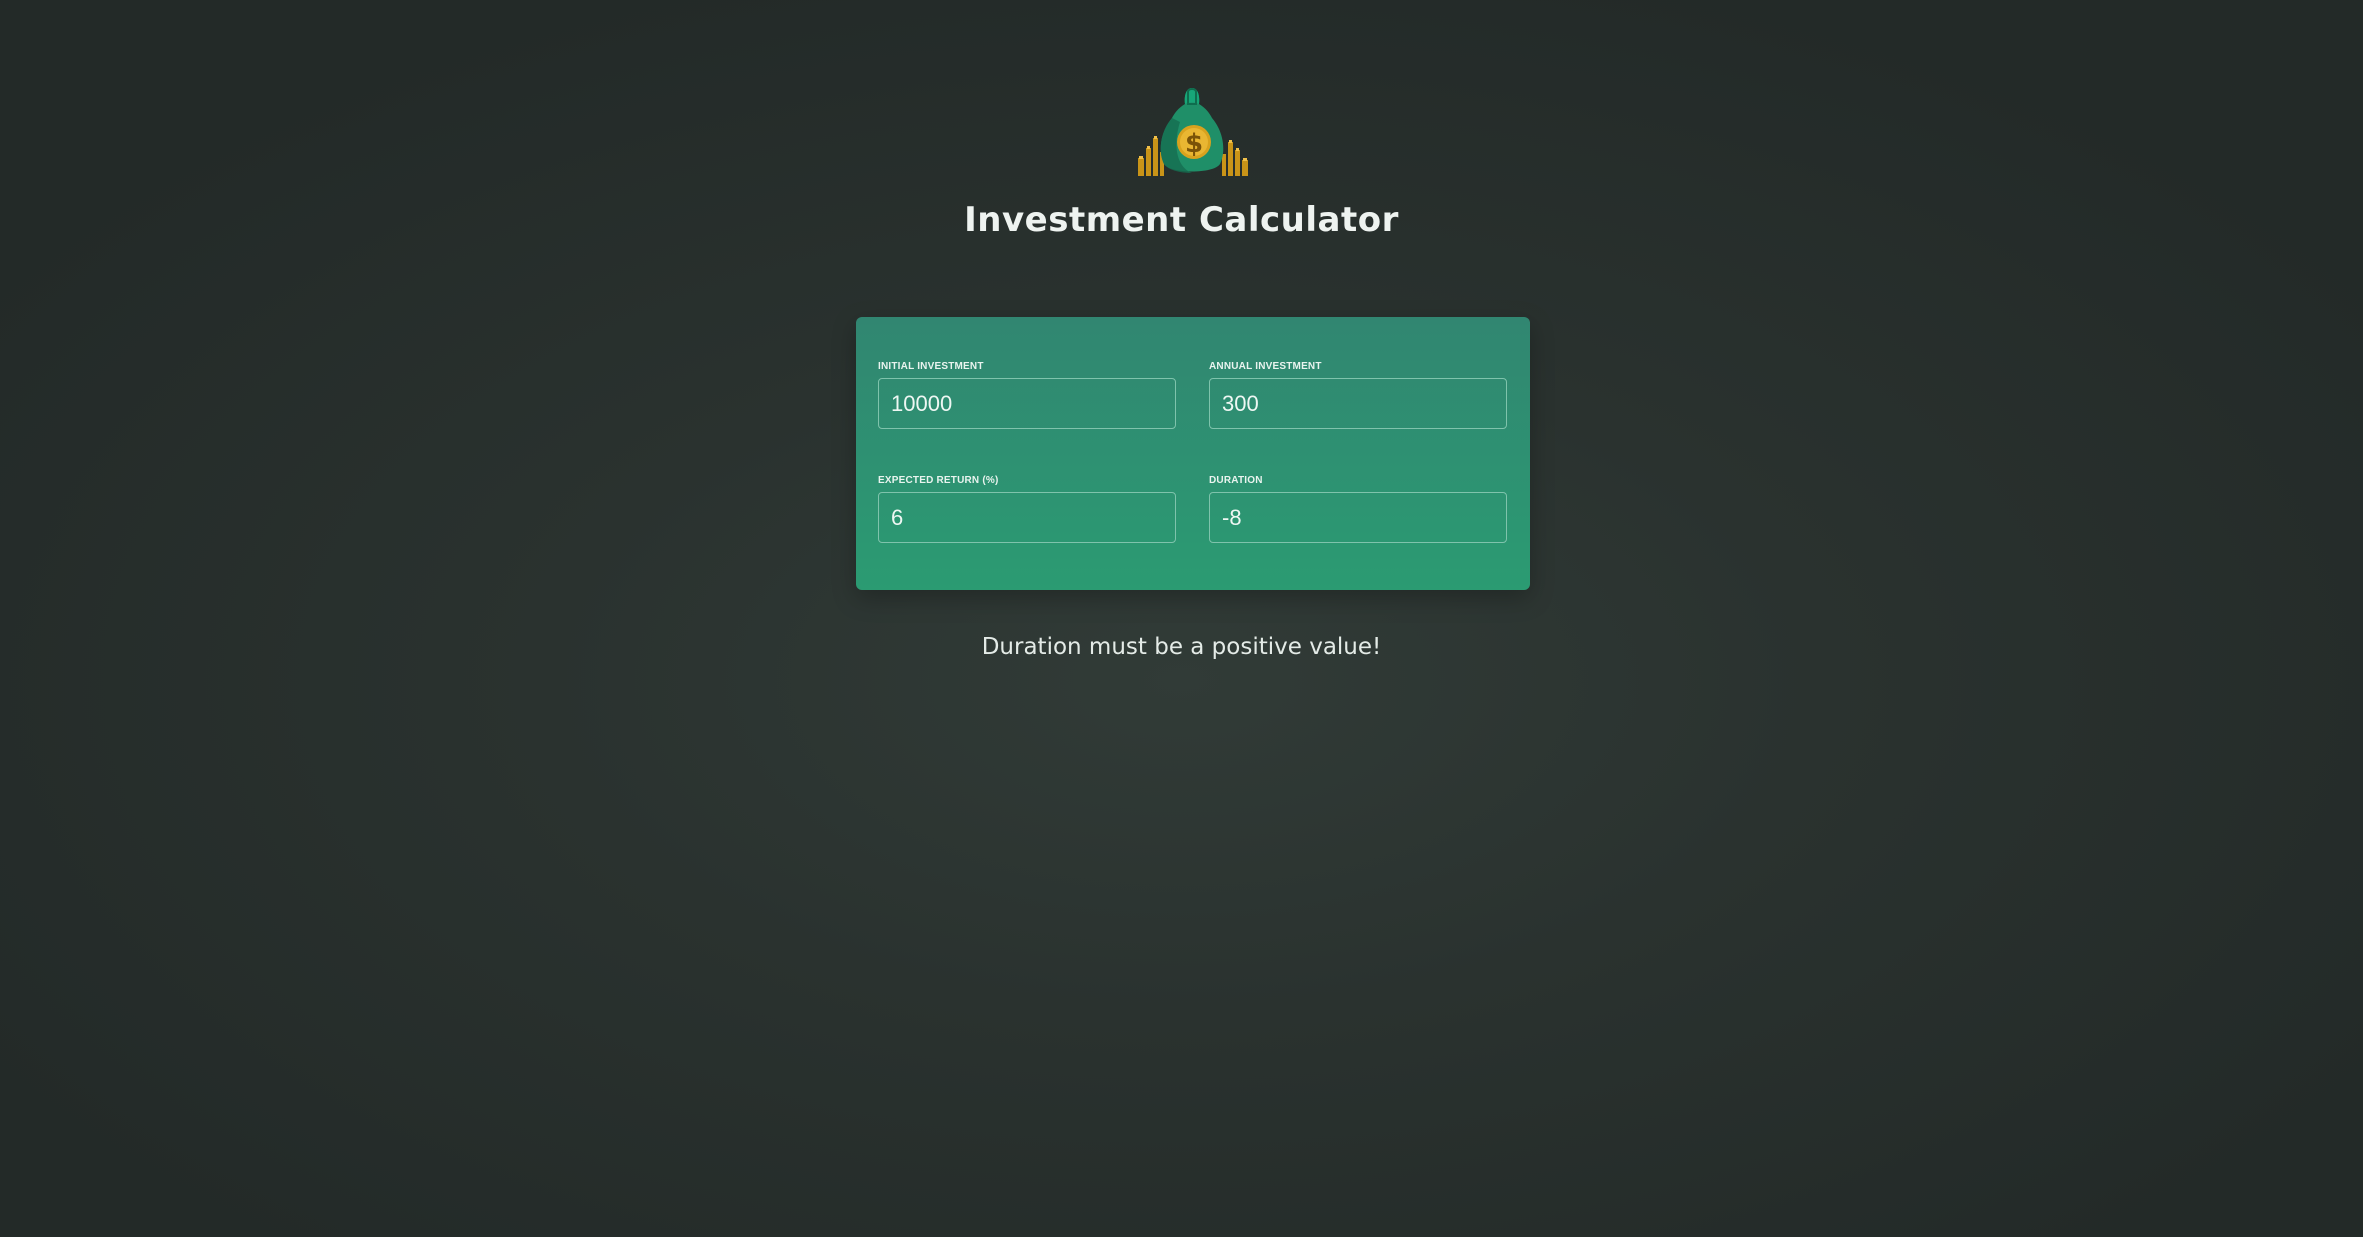 The image size is (2363, 1237). Describe the element at coordinates (931, 366) in the screenshot. I see `initial-investment-label: Initial Investment` at that location.